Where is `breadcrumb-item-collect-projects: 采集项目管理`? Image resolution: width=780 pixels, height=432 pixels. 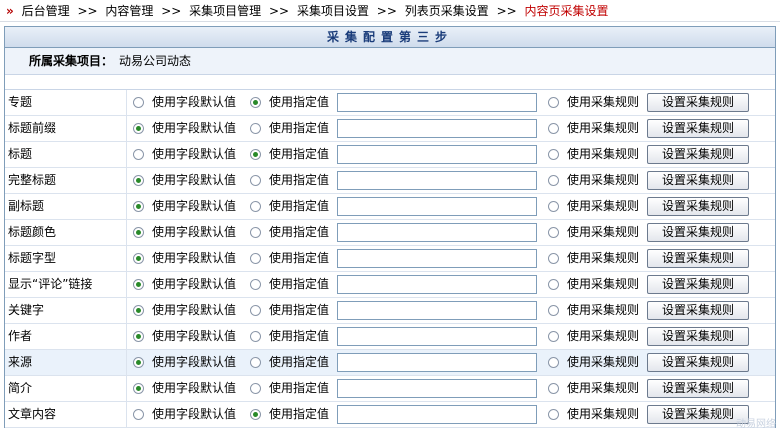
breadcrumb-item-collect-projects: 采集项目管理 is located at coordinates (225, 11).